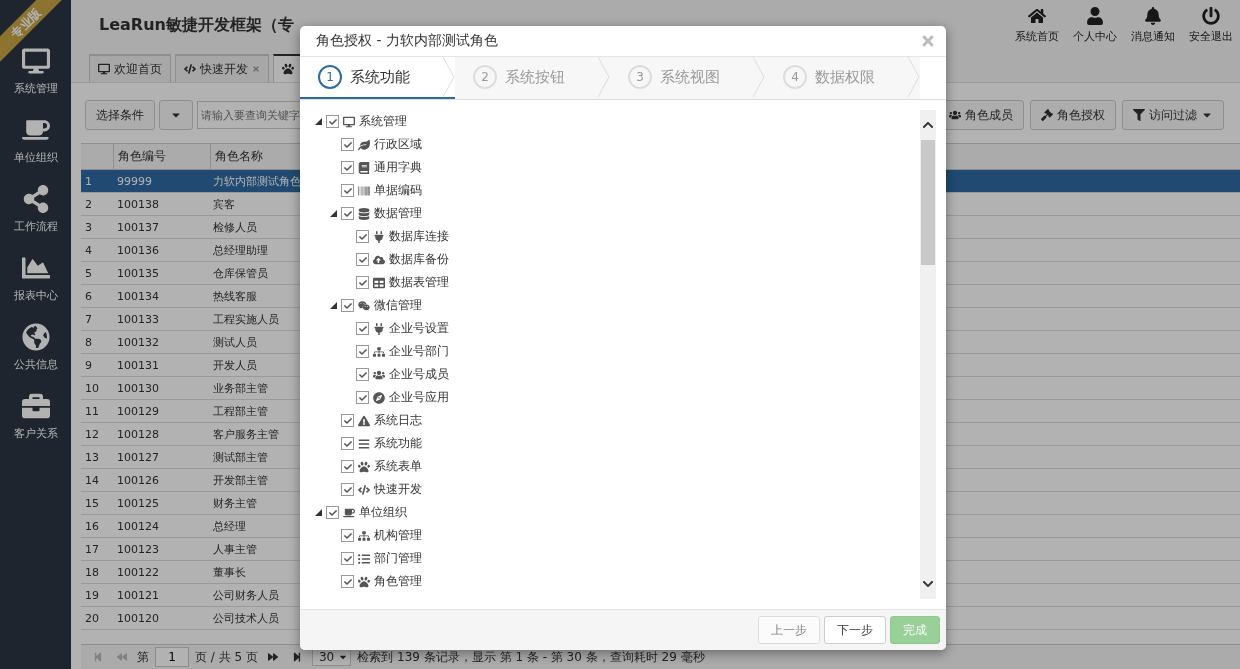 The height and width of the screenshot is (669, 1240). What do you see at coordinates (138, 411) in the screenshot?
I see `table-cell-text: 100129` at bounding box center [138, 411].